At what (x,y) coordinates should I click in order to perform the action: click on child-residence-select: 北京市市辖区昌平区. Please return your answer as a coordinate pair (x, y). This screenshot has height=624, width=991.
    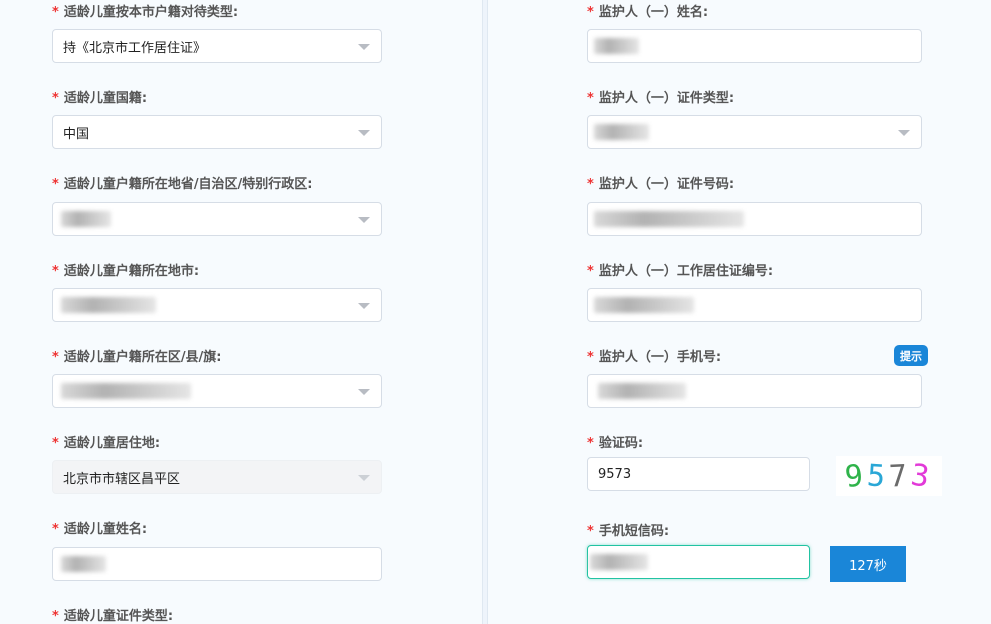
    Looking at the image, I should click on (217, 477).